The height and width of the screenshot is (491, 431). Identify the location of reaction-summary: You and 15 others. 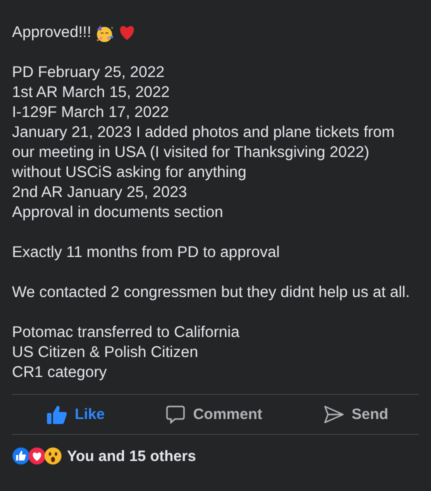
(131, 456).